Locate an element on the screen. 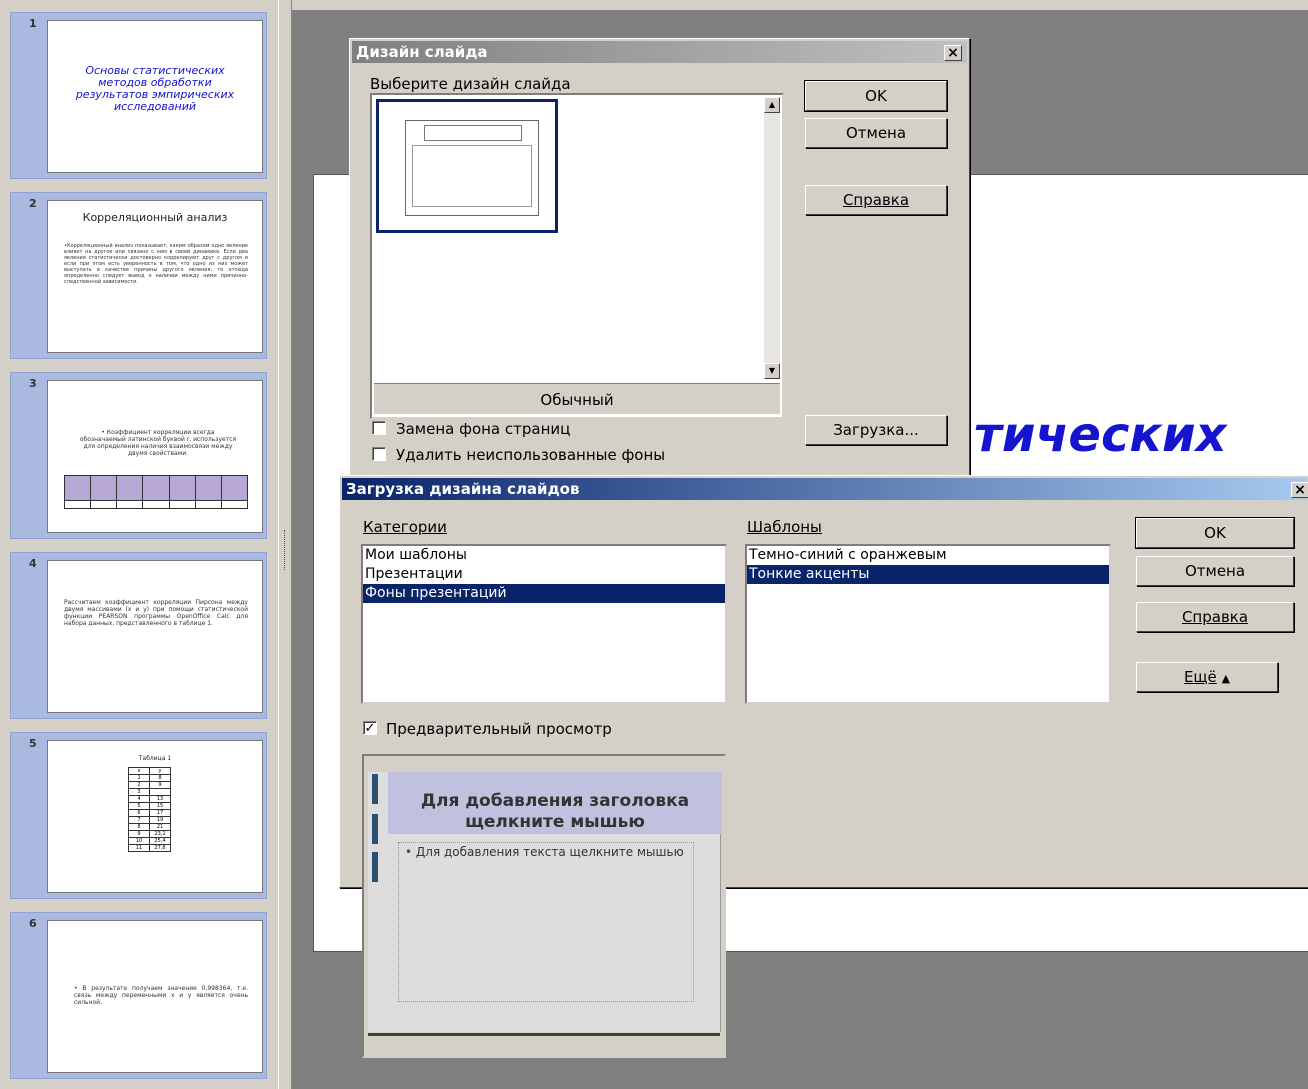 The height and width of the screenshot is (1089, 1308). design-ok-button: OK is located at coordinates (876, 96).